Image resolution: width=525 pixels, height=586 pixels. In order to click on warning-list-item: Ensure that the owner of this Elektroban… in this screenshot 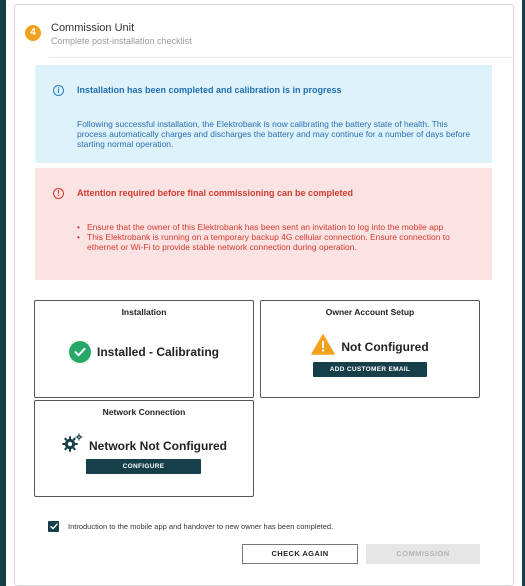, I will do `click(279, 227)`.